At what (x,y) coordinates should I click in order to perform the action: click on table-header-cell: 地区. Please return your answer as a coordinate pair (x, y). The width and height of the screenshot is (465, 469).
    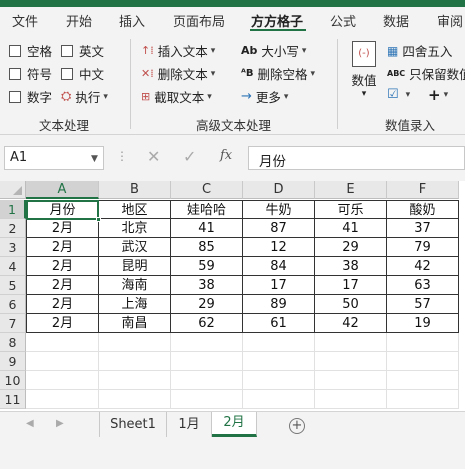
    Looking at the image, I should click on (135, 209).